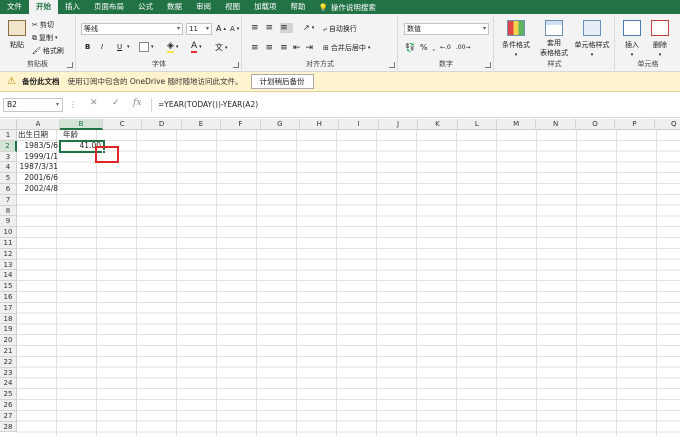 This screenshot has height=436, width=680. I want to click on column-header-E: E, so click(201, 124).